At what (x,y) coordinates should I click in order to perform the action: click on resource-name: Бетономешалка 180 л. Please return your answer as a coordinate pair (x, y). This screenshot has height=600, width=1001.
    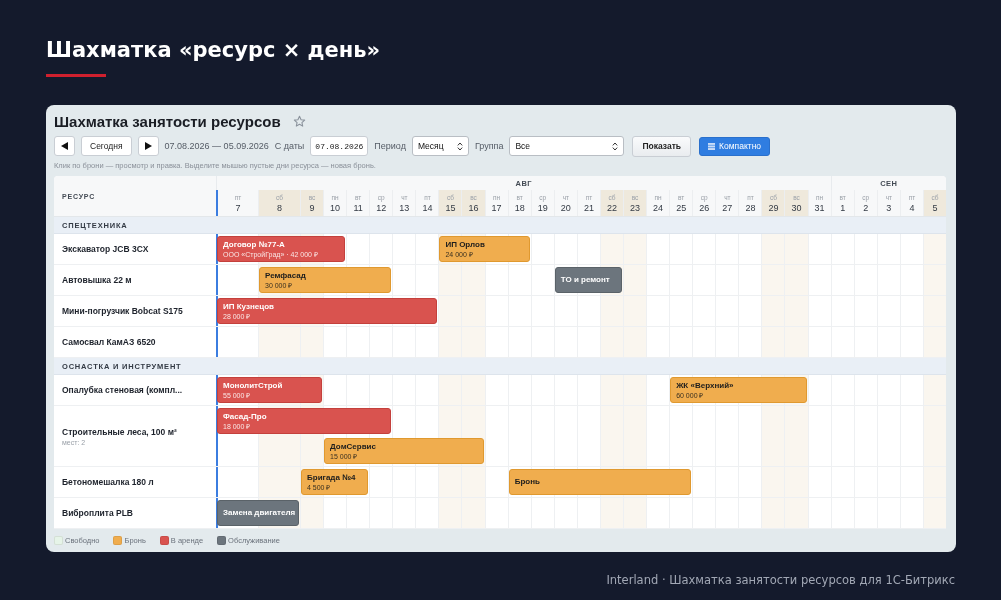
    Looking at the image, I should click on (108, 482).